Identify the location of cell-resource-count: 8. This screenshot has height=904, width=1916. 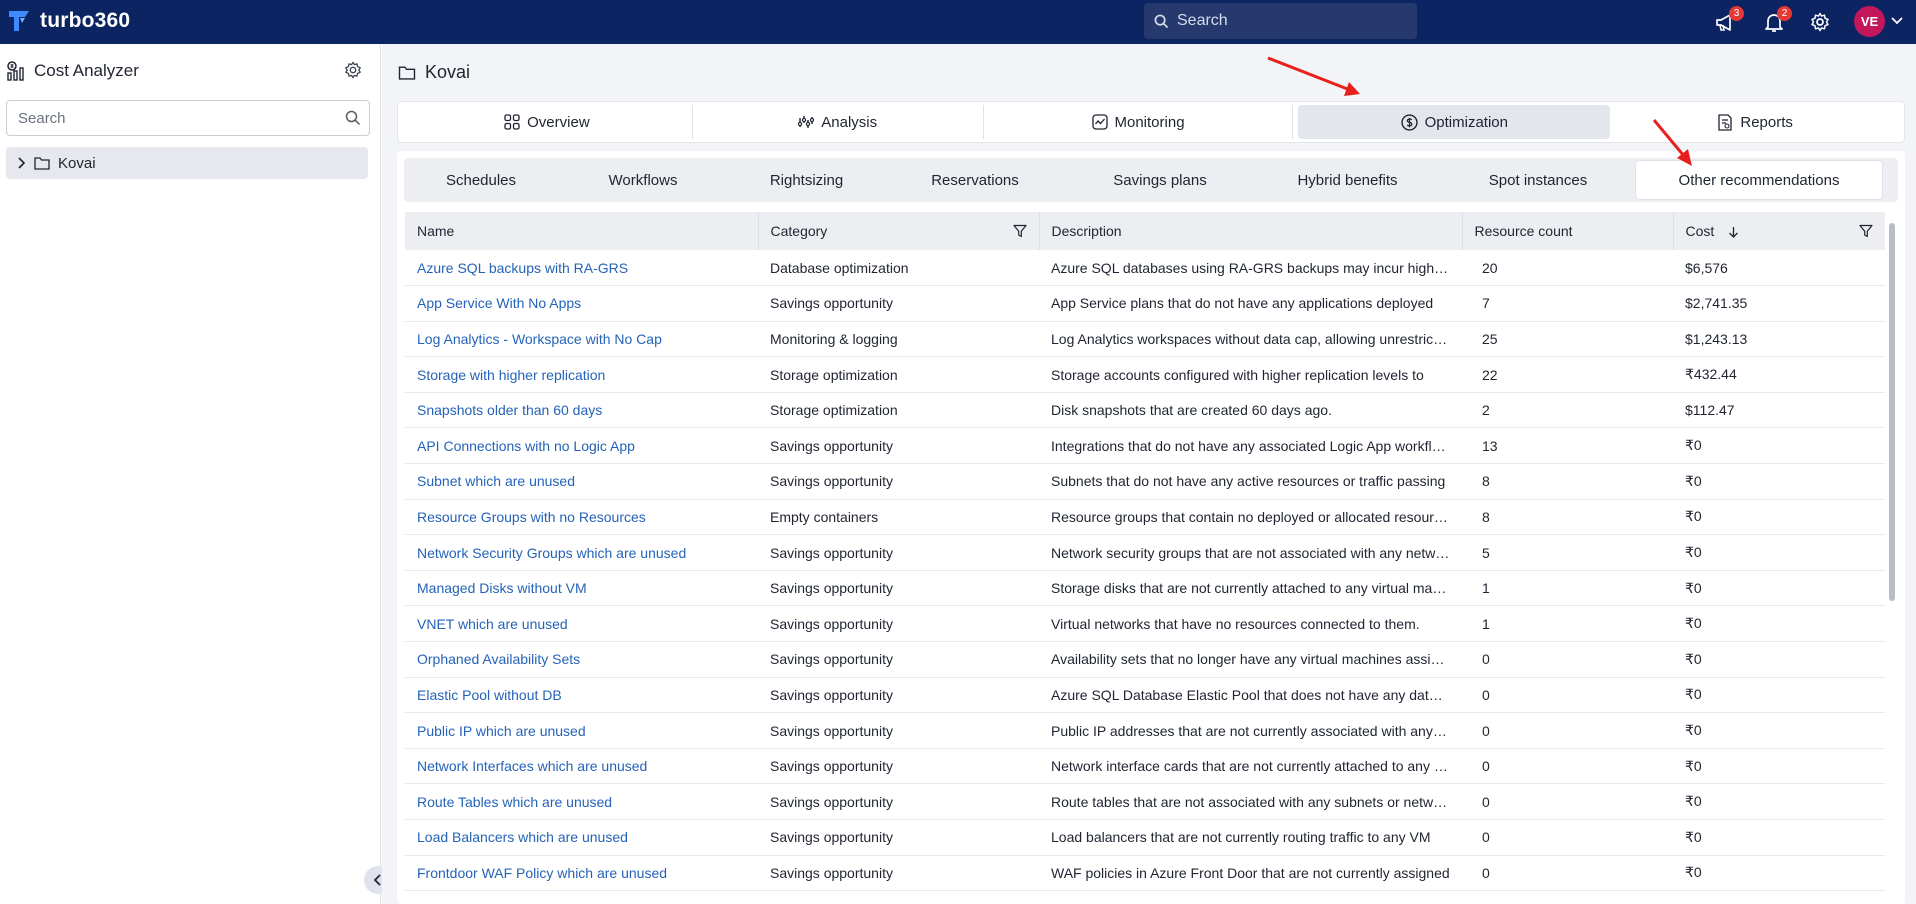
(1567, 481).